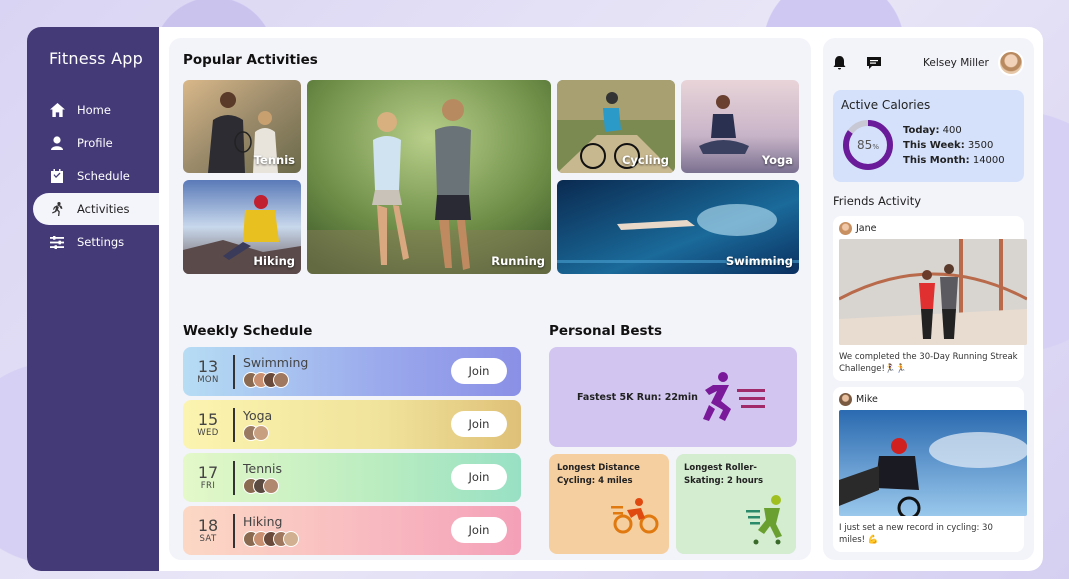 This screenshot has height=579, width=1069. I want to click on user-icon, so click(57, 143).